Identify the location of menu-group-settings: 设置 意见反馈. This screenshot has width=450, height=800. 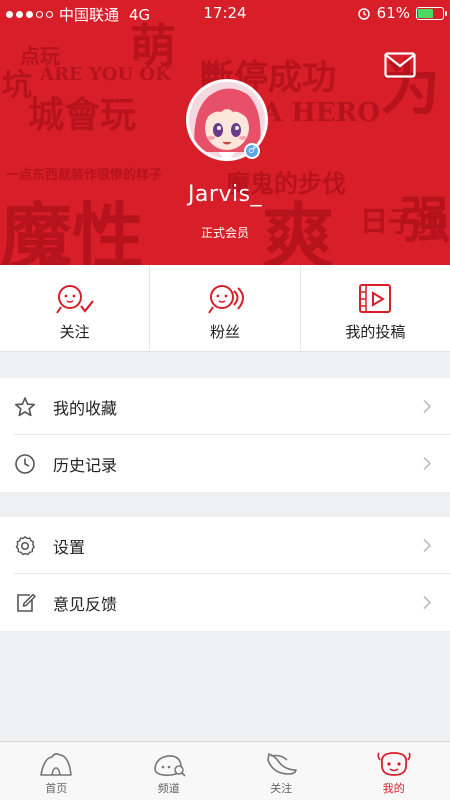
(225, 574).